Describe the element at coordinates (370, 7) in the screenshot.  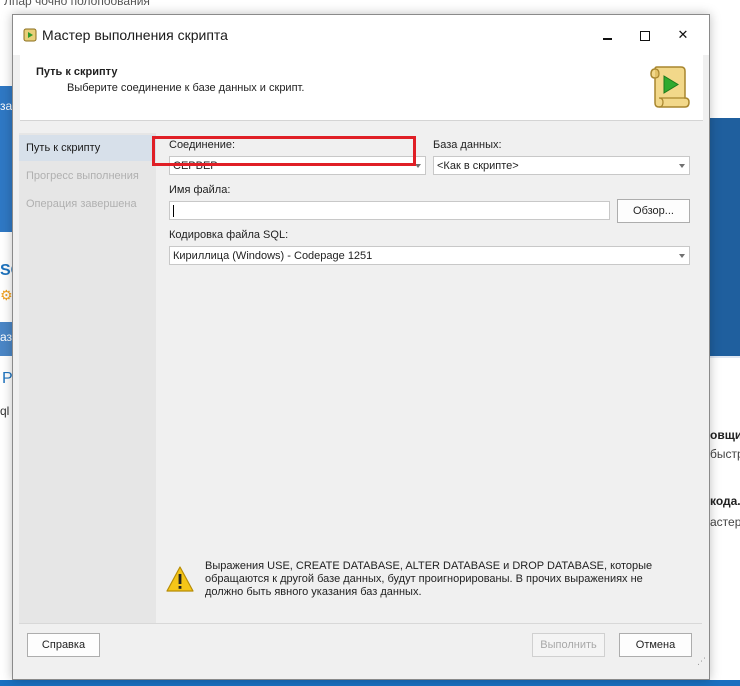
I see `background-app-text: Лпар чочно полопоования` at that location.